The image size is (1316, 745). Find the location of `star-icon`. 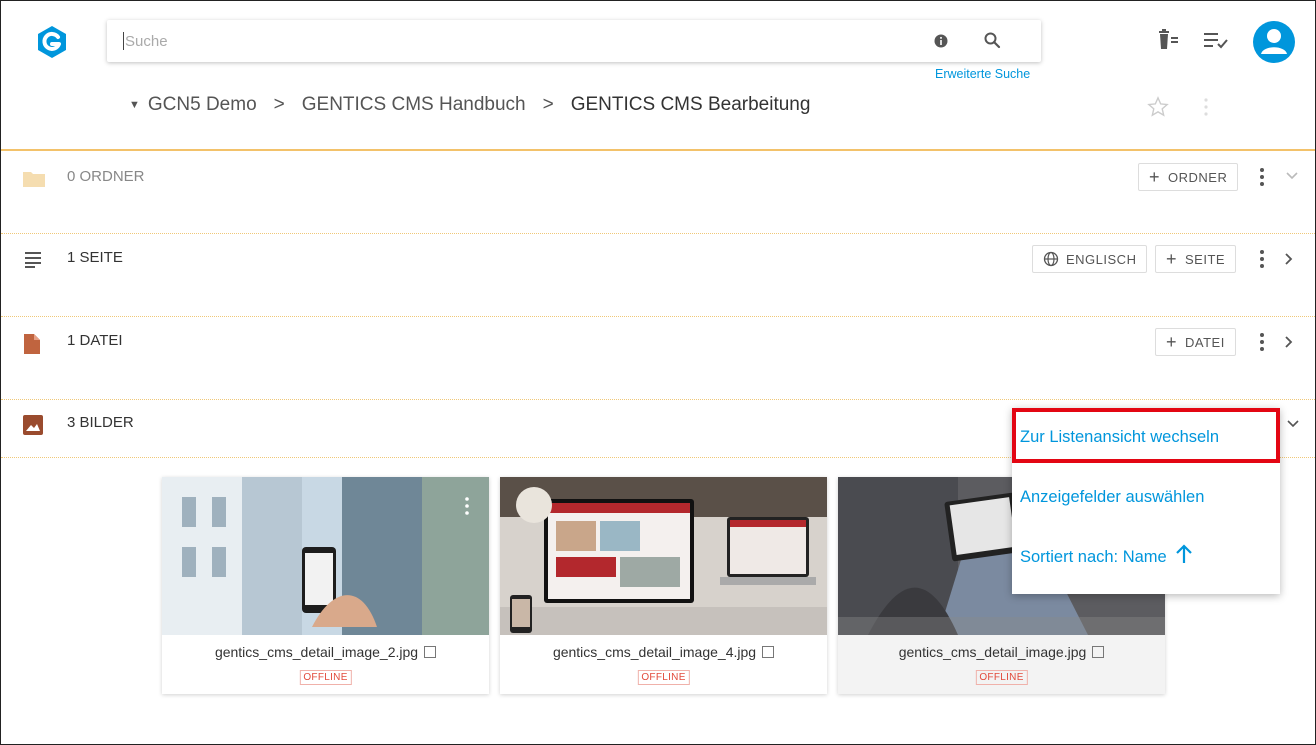

star-icon is located at coordinates (1158, 107).